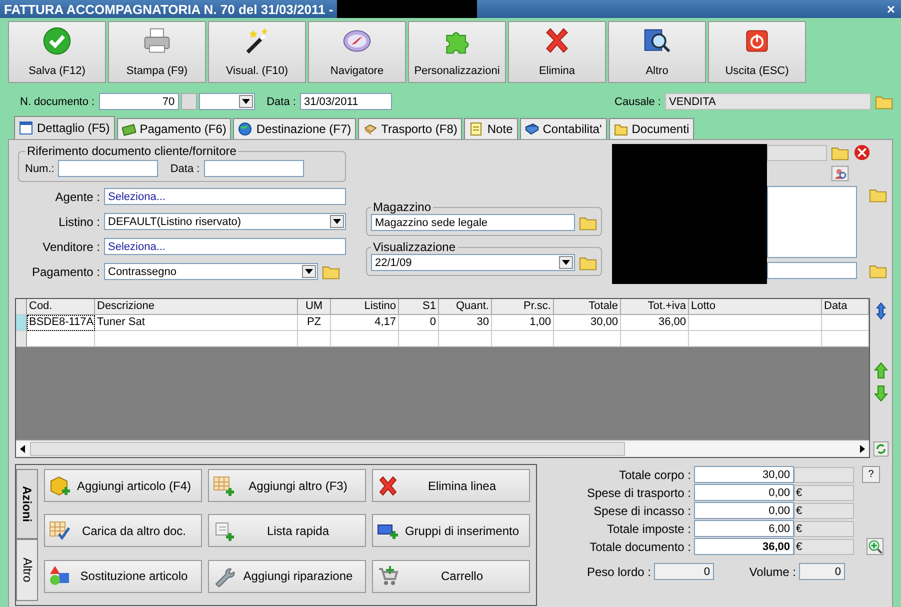 Image resolution: width=901 pixels, height=607 pixels. I want to click on column-header: Totale, so click(587, 307).